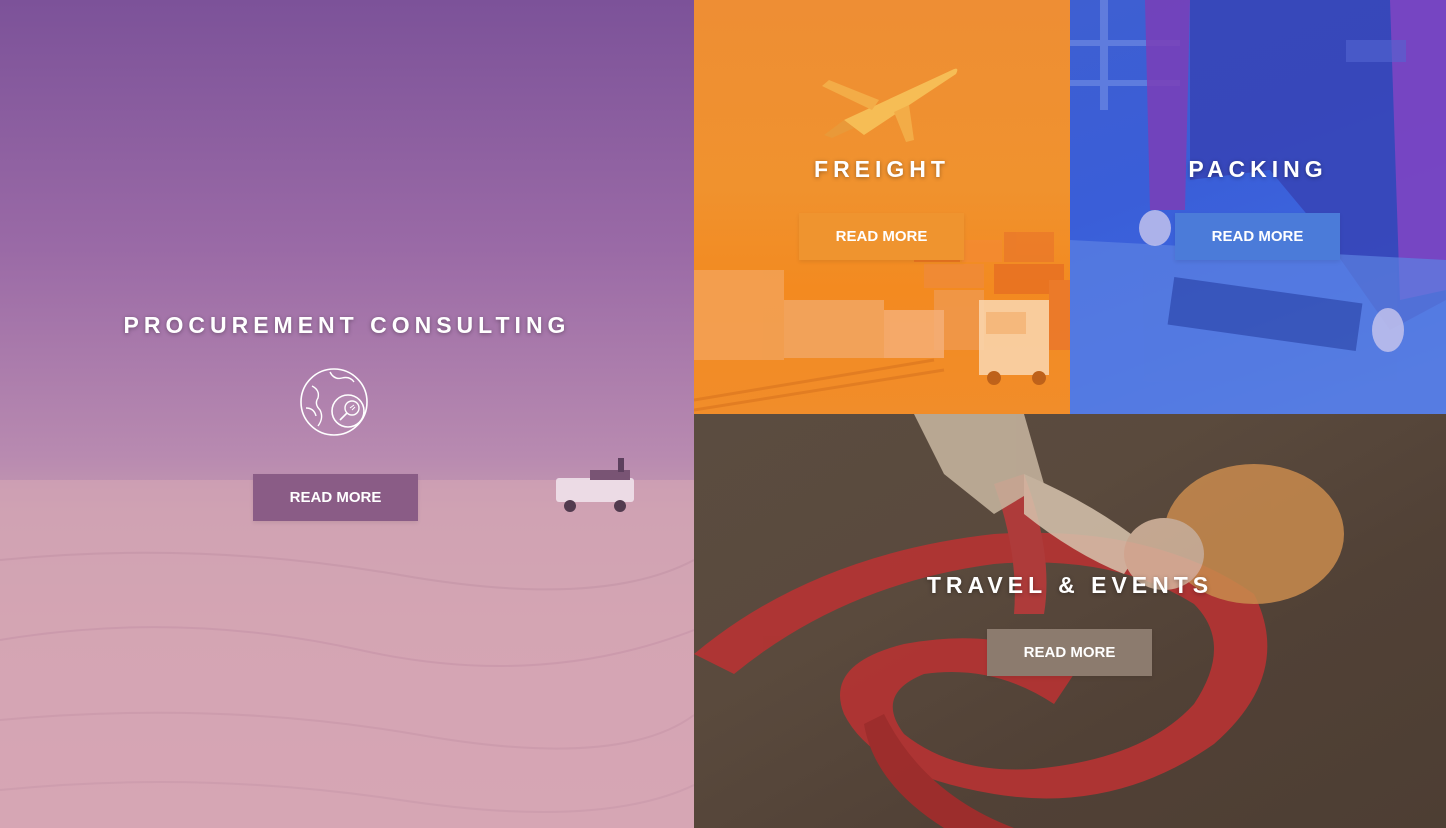 The height and width of the screenshot is (828, 1446). What do you see at coordinates (882, 169) in the screenshot?
I see `panel-title: FREIGHT` at bounding box center [882, 169].